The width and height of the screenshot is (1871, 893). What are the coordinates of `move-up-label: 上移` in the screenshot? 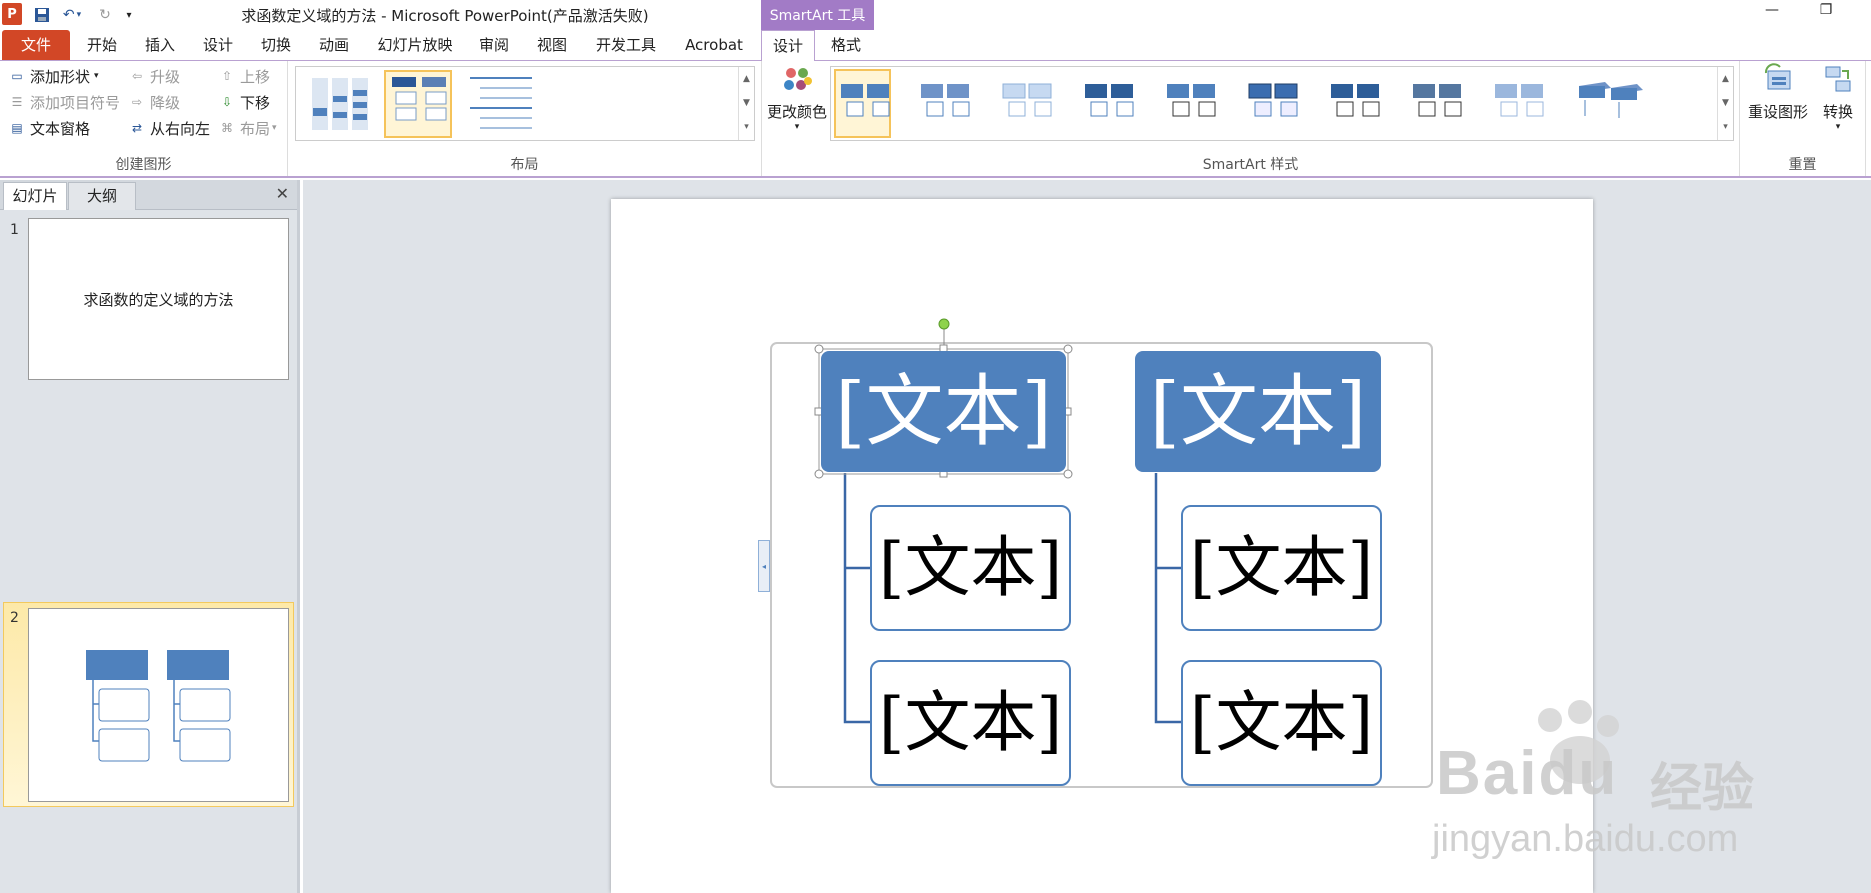 It's located at (255, 76).